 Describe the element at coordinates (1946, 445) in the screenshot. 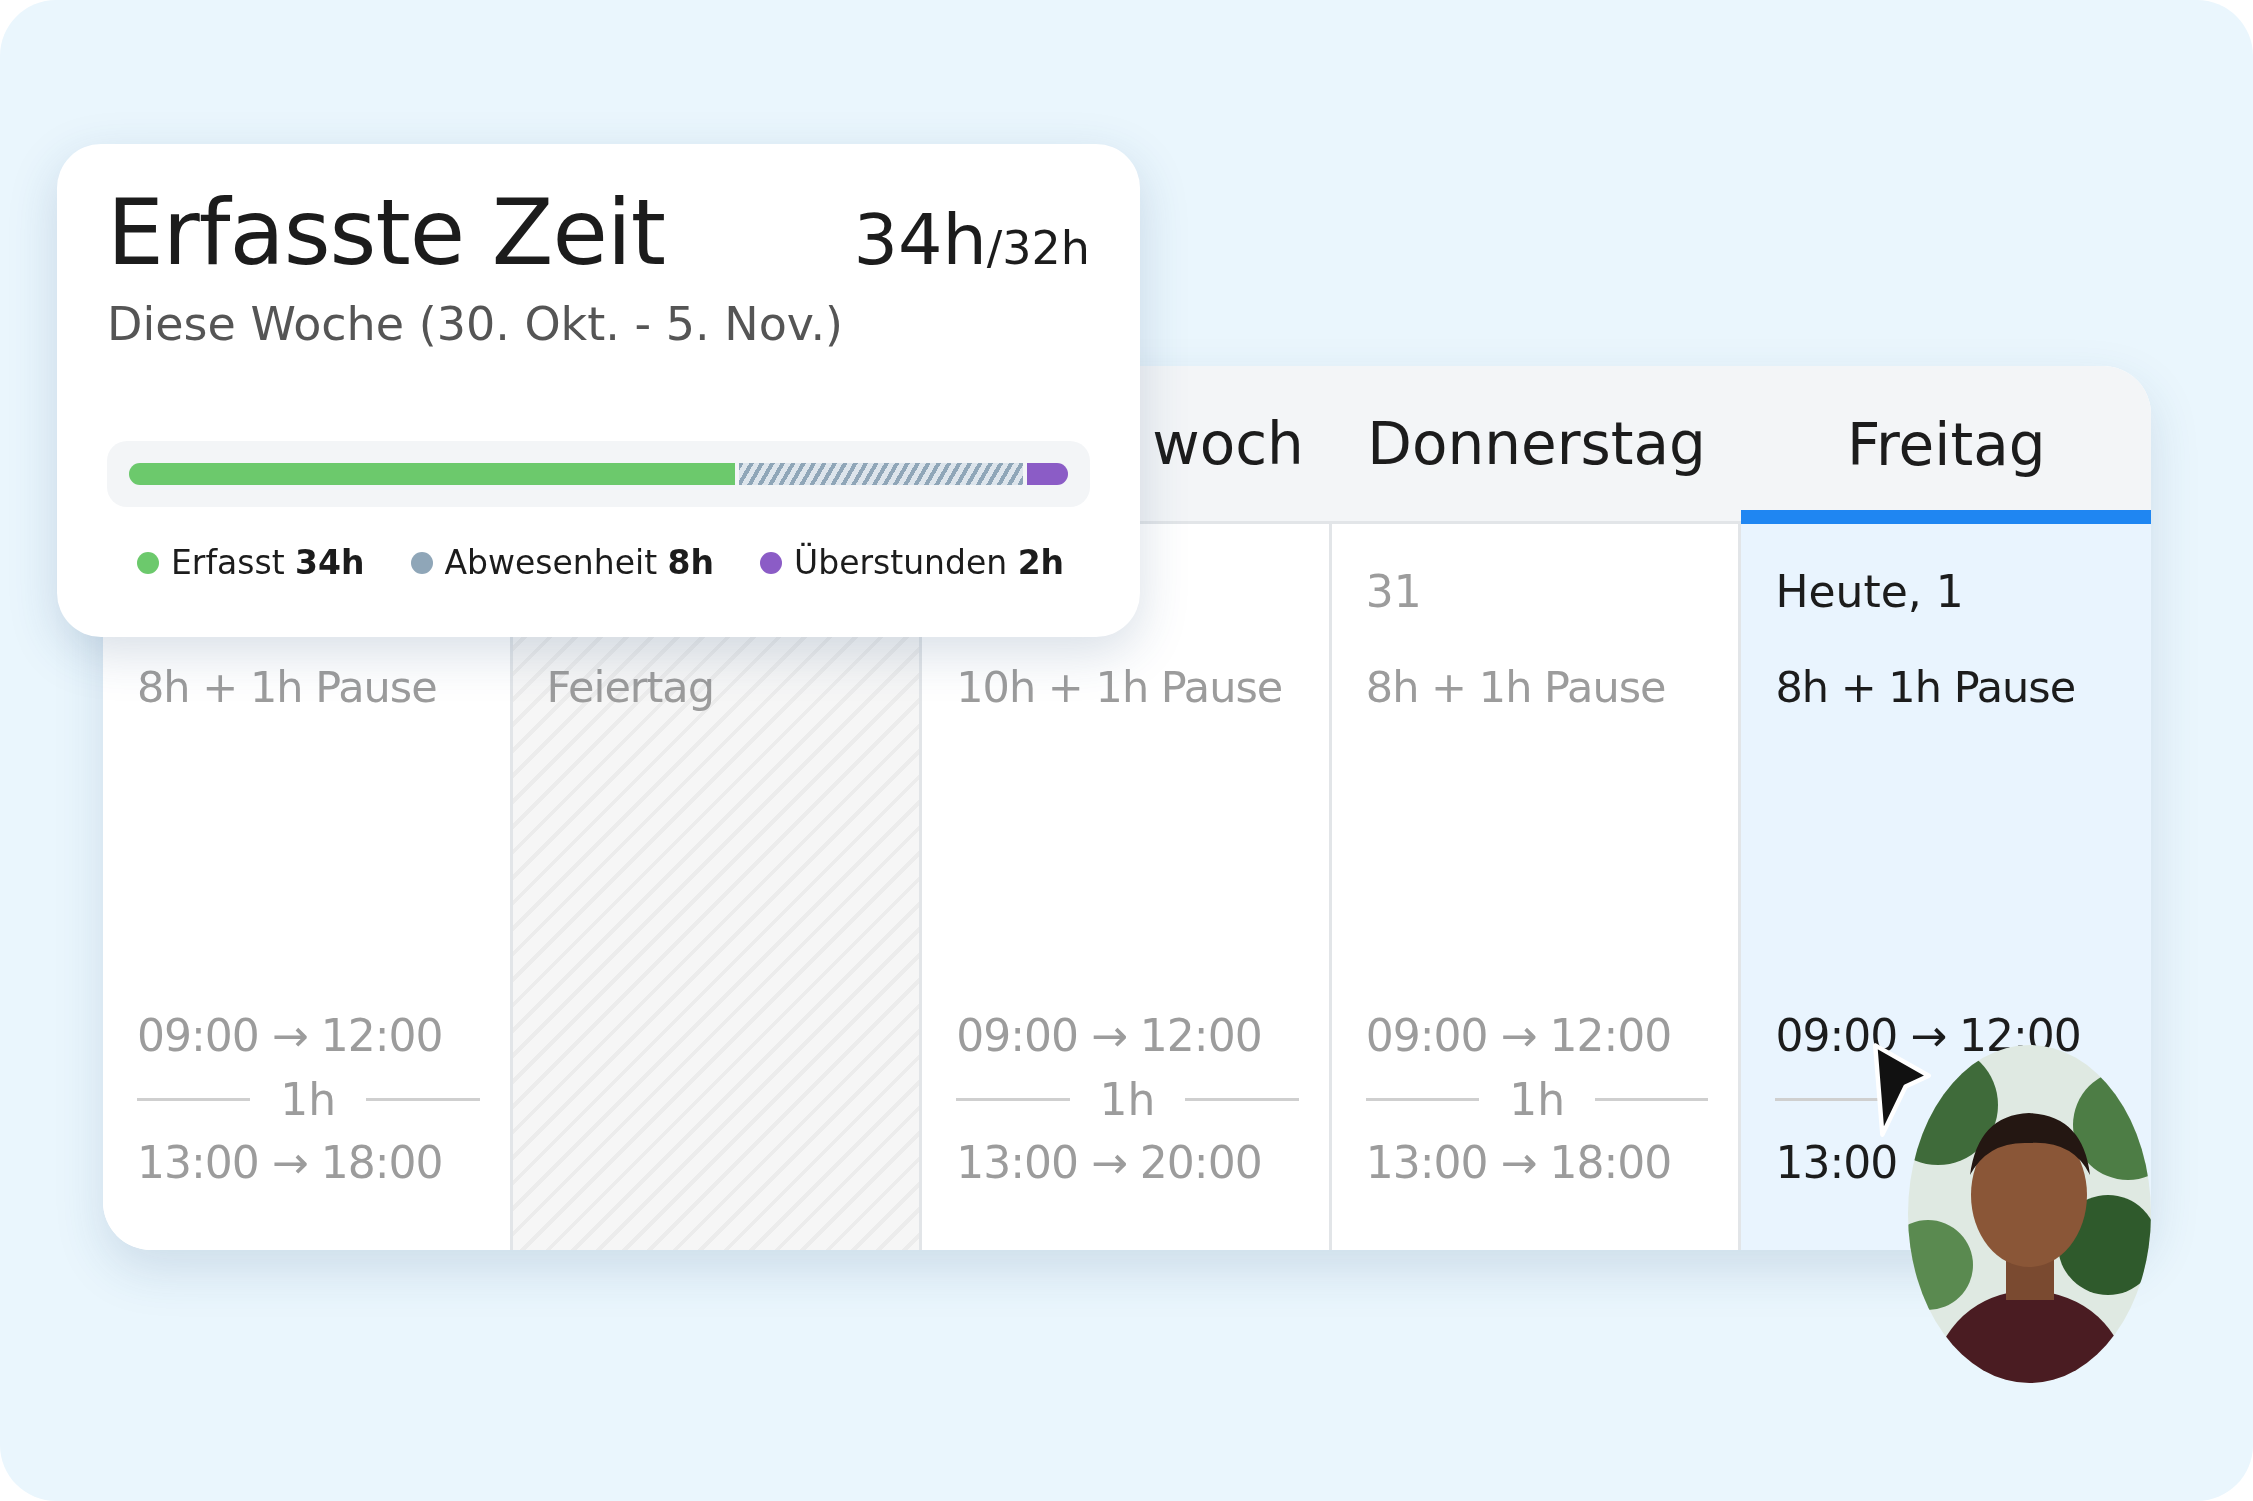

I see `day-name: Freitag` at that location.